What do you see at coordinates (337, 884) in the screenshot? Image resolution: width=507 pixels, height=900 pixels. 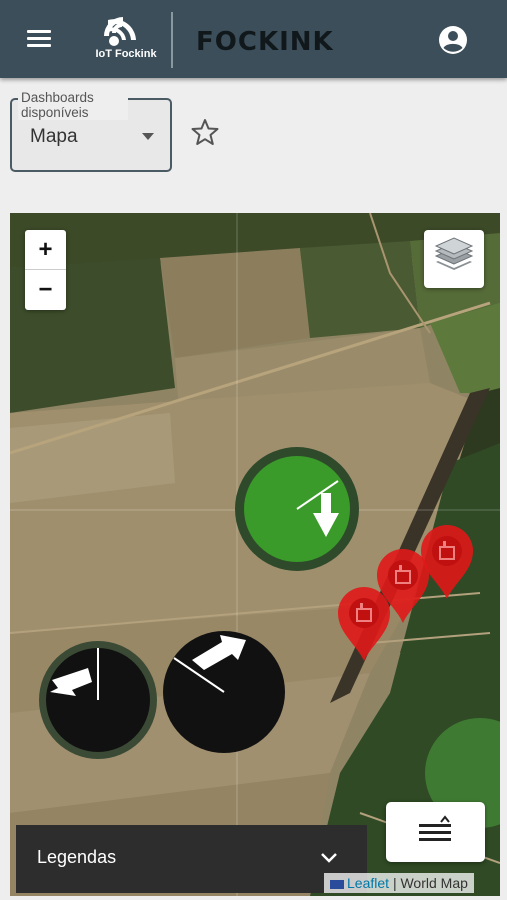 I see `flag-icon` at bounding box center [337, 884].